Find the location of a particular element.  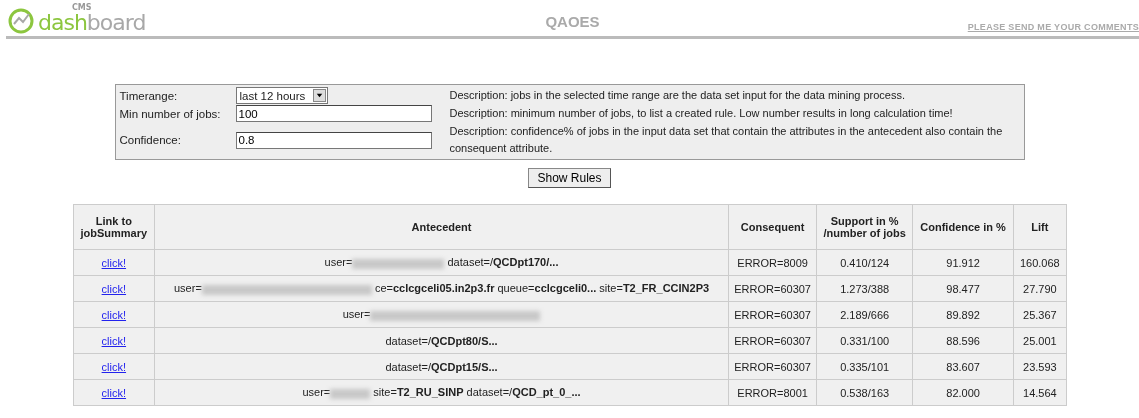

timerange-select: last 12 hours is located at coordinates (281, 95).